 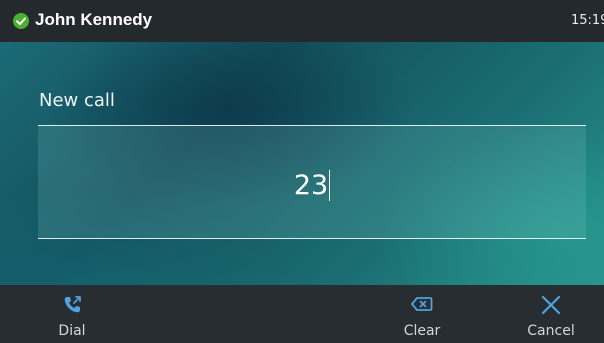 I want to click on dial-softkey: Dial, so click(x=72, y=314).